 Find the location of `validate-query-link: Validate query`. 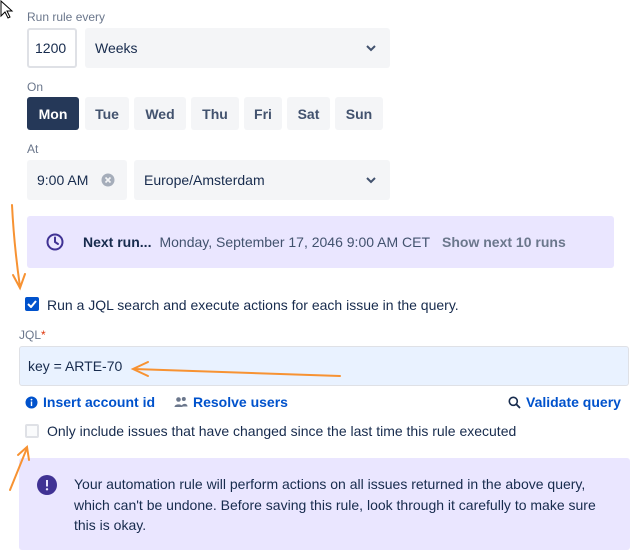

validate-query-link: Validate query is located at coordinates (564, 402).